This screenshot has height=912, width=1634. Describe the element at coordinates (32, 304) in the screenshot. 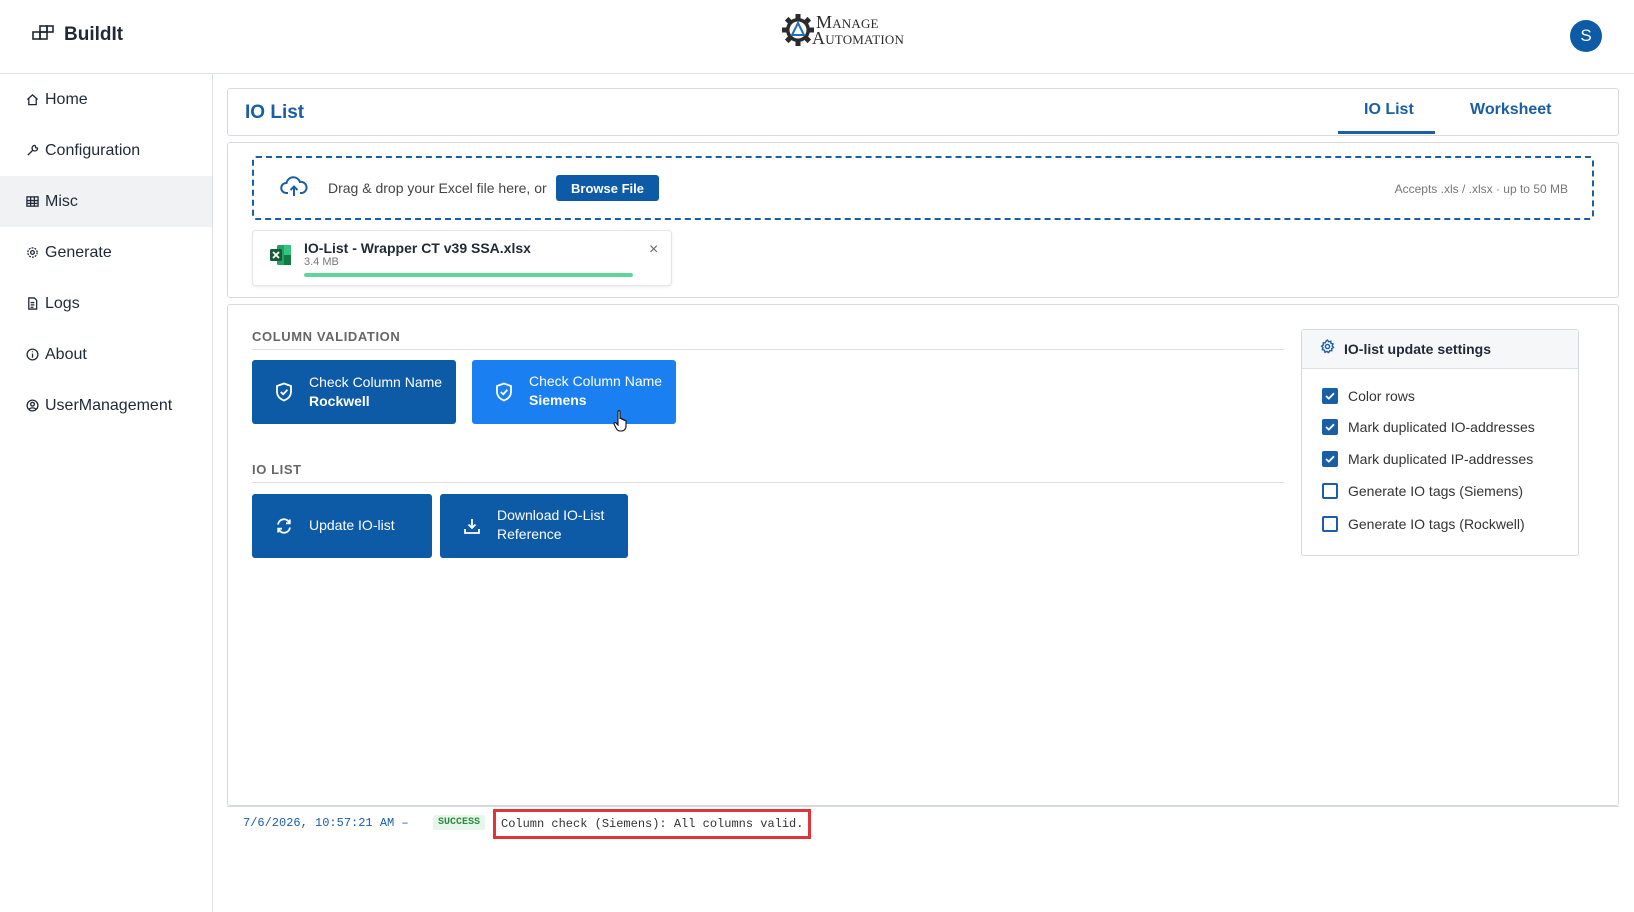

I see `document-icon` at that location.